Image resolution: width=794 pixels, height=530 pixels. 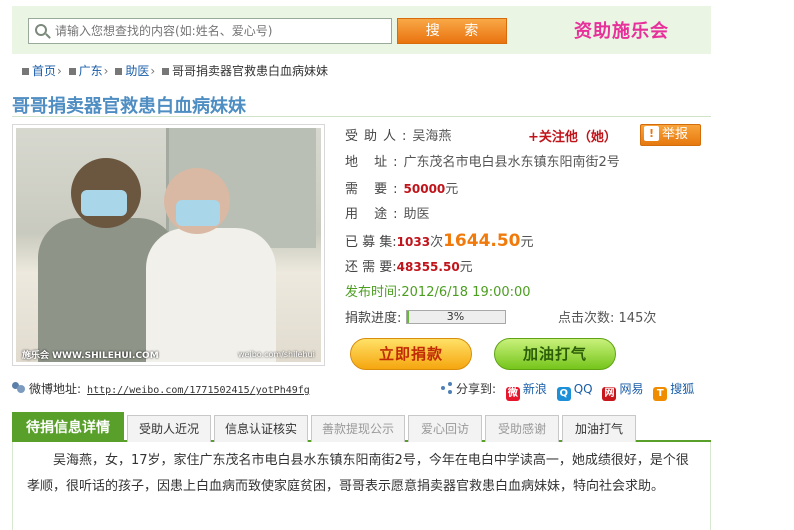 I want to click on address-row: 地 址:广东茂名市电白县水东镇东阳南街2号, so click(x=525, y=163).